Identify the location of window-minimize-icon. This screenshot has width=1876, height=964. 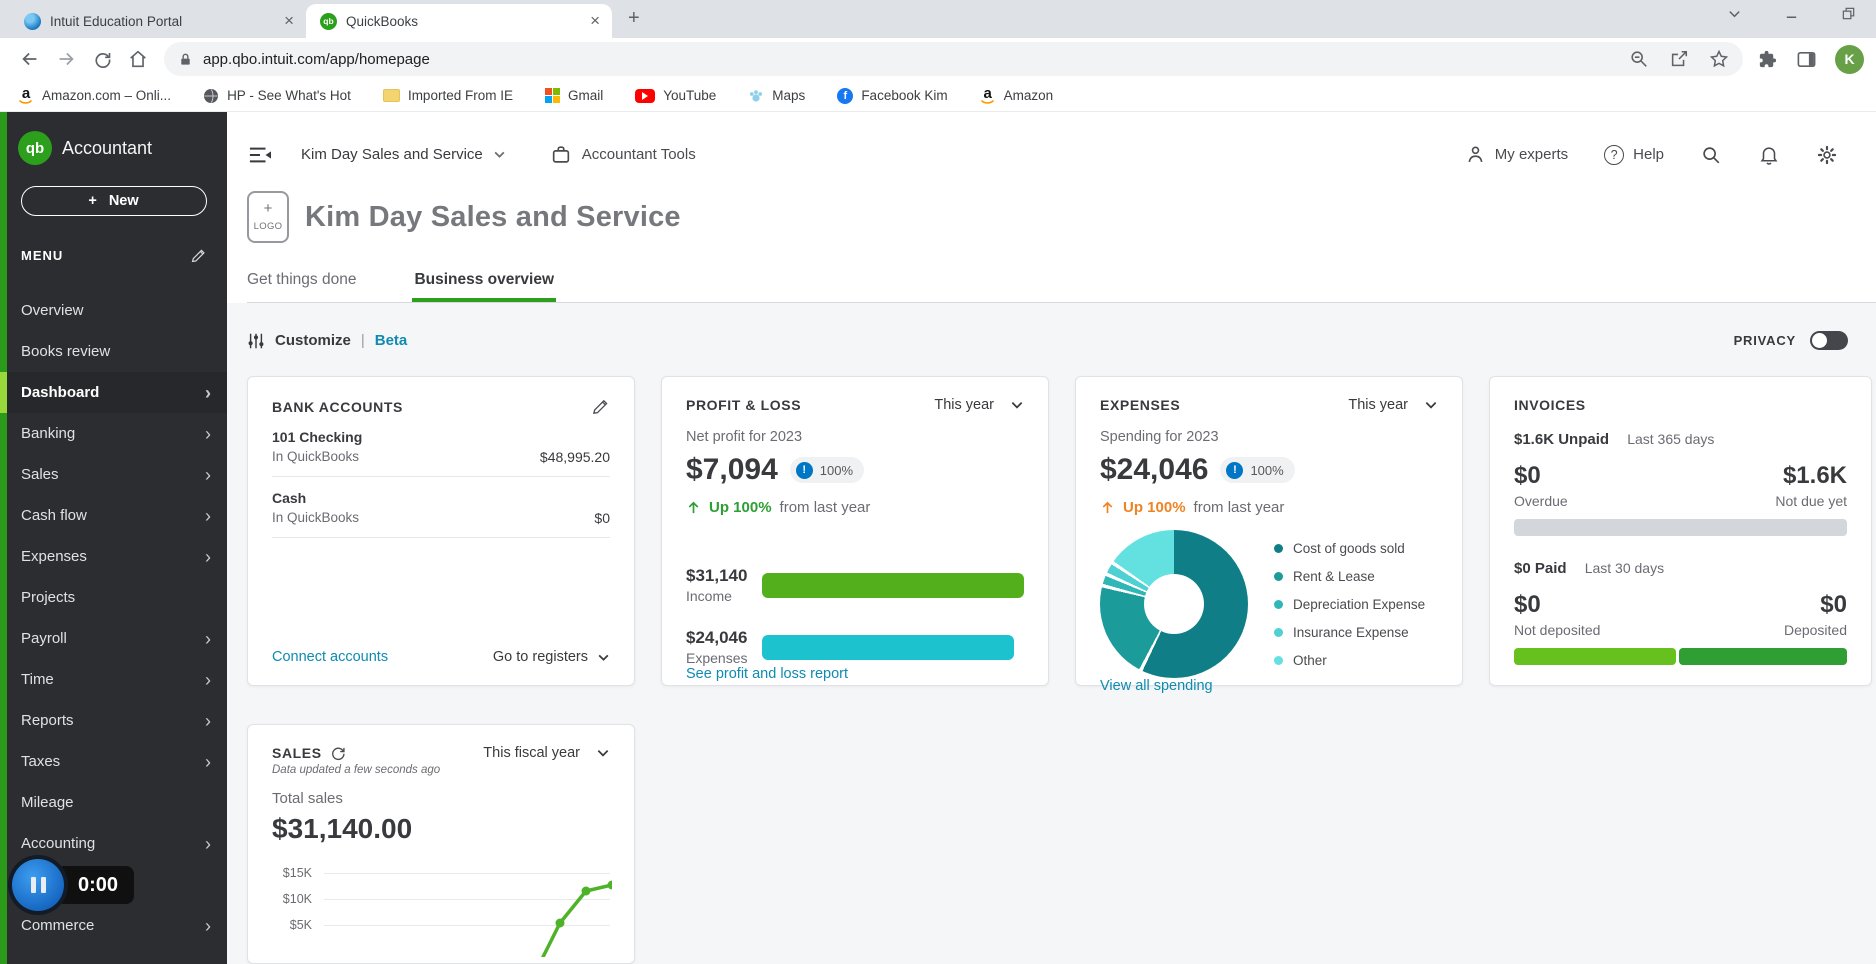
(1791, 13).